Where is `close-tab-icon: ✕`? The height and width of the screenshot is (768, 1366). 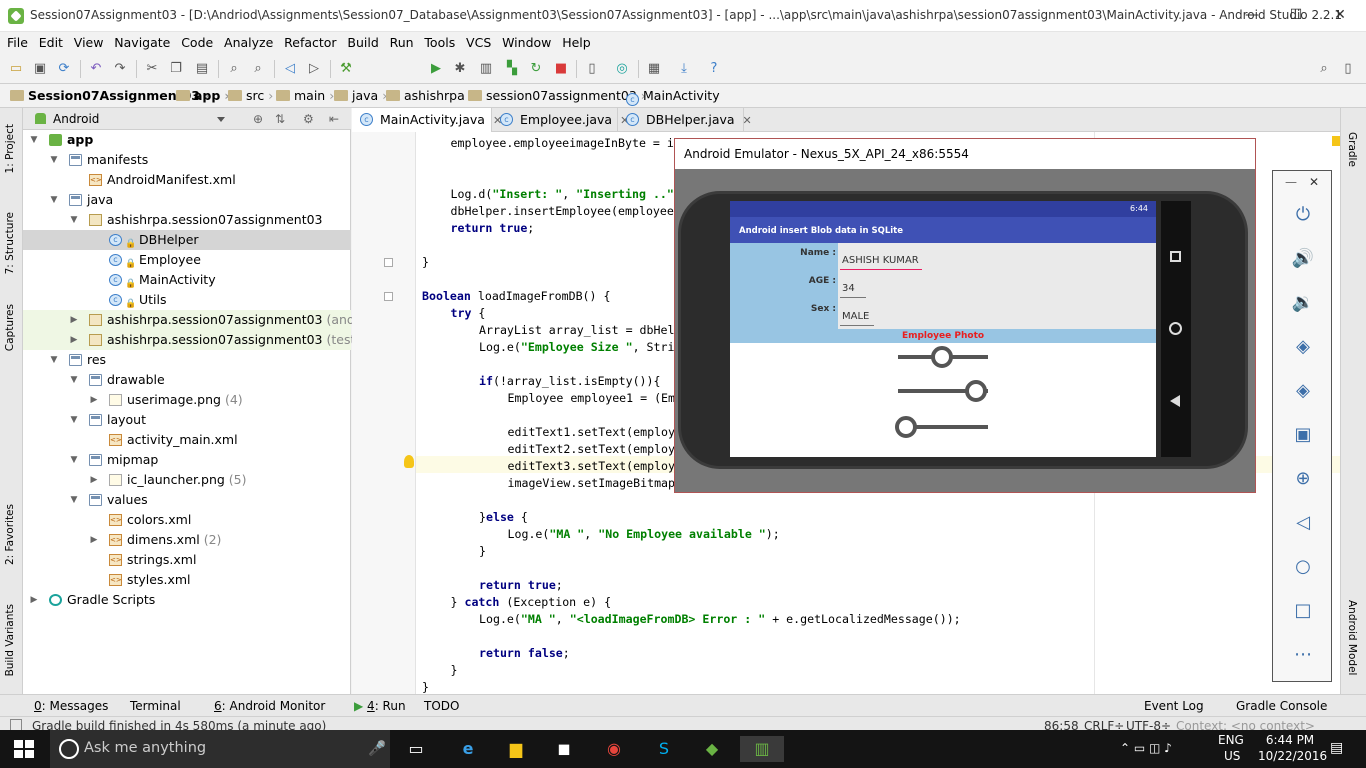 close-tab-icon: ✕ is located at coordinates (747, 120).